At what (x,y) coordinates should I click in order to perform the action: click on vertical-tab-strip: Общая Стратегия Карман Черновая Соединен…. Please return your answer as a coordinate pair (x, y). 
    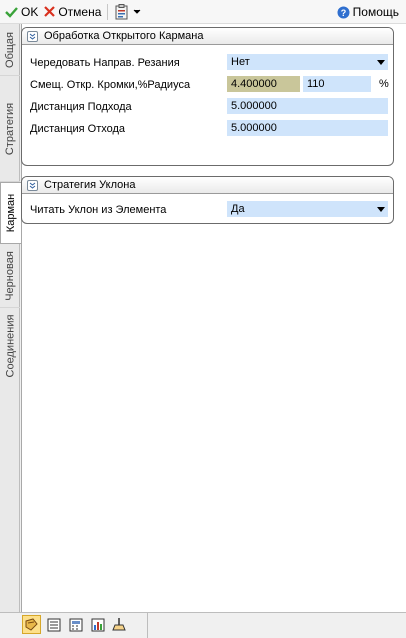
    Looking at the image, I should click on (10, 318).